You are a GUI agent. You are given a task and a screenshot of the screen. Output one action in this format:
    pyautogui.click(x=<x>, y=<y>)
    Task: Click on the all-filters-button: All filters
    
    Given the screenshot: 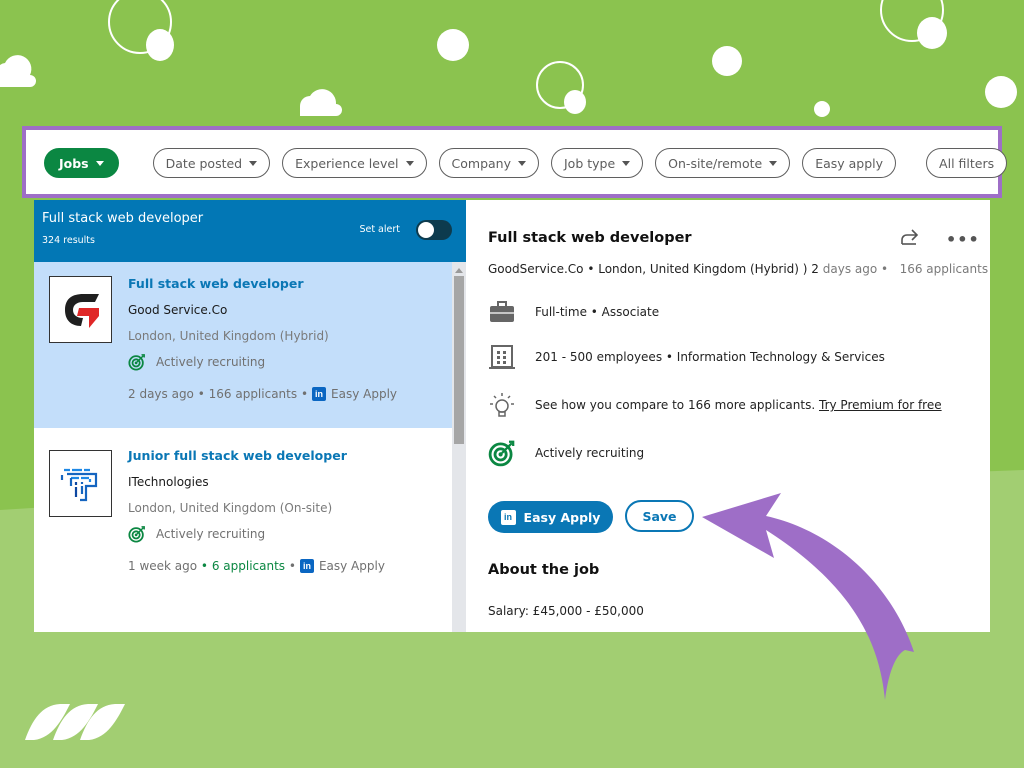 What is the action you would take?
    pyautogui.click(x=967, y=163)
    